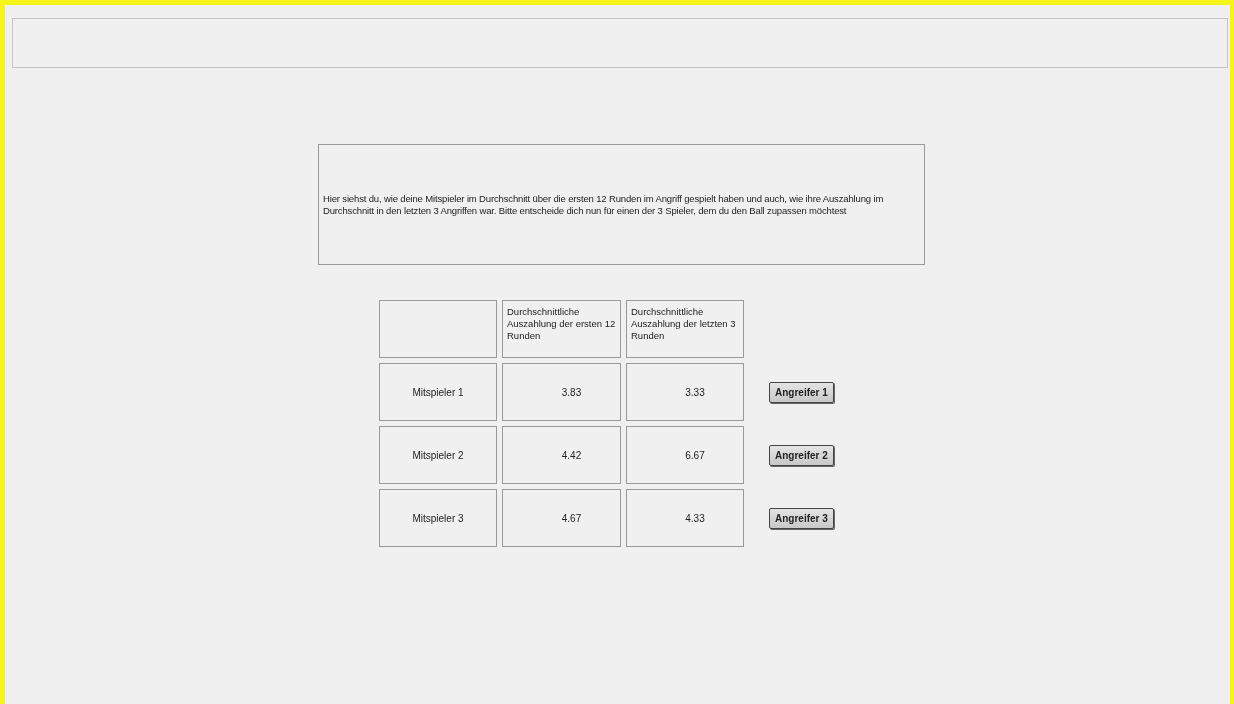 This screenshot has height=704, width=1234. Describe the element at coordinates (685, 392) in the screenshot. I see `table-cell: 3.33` at that location.